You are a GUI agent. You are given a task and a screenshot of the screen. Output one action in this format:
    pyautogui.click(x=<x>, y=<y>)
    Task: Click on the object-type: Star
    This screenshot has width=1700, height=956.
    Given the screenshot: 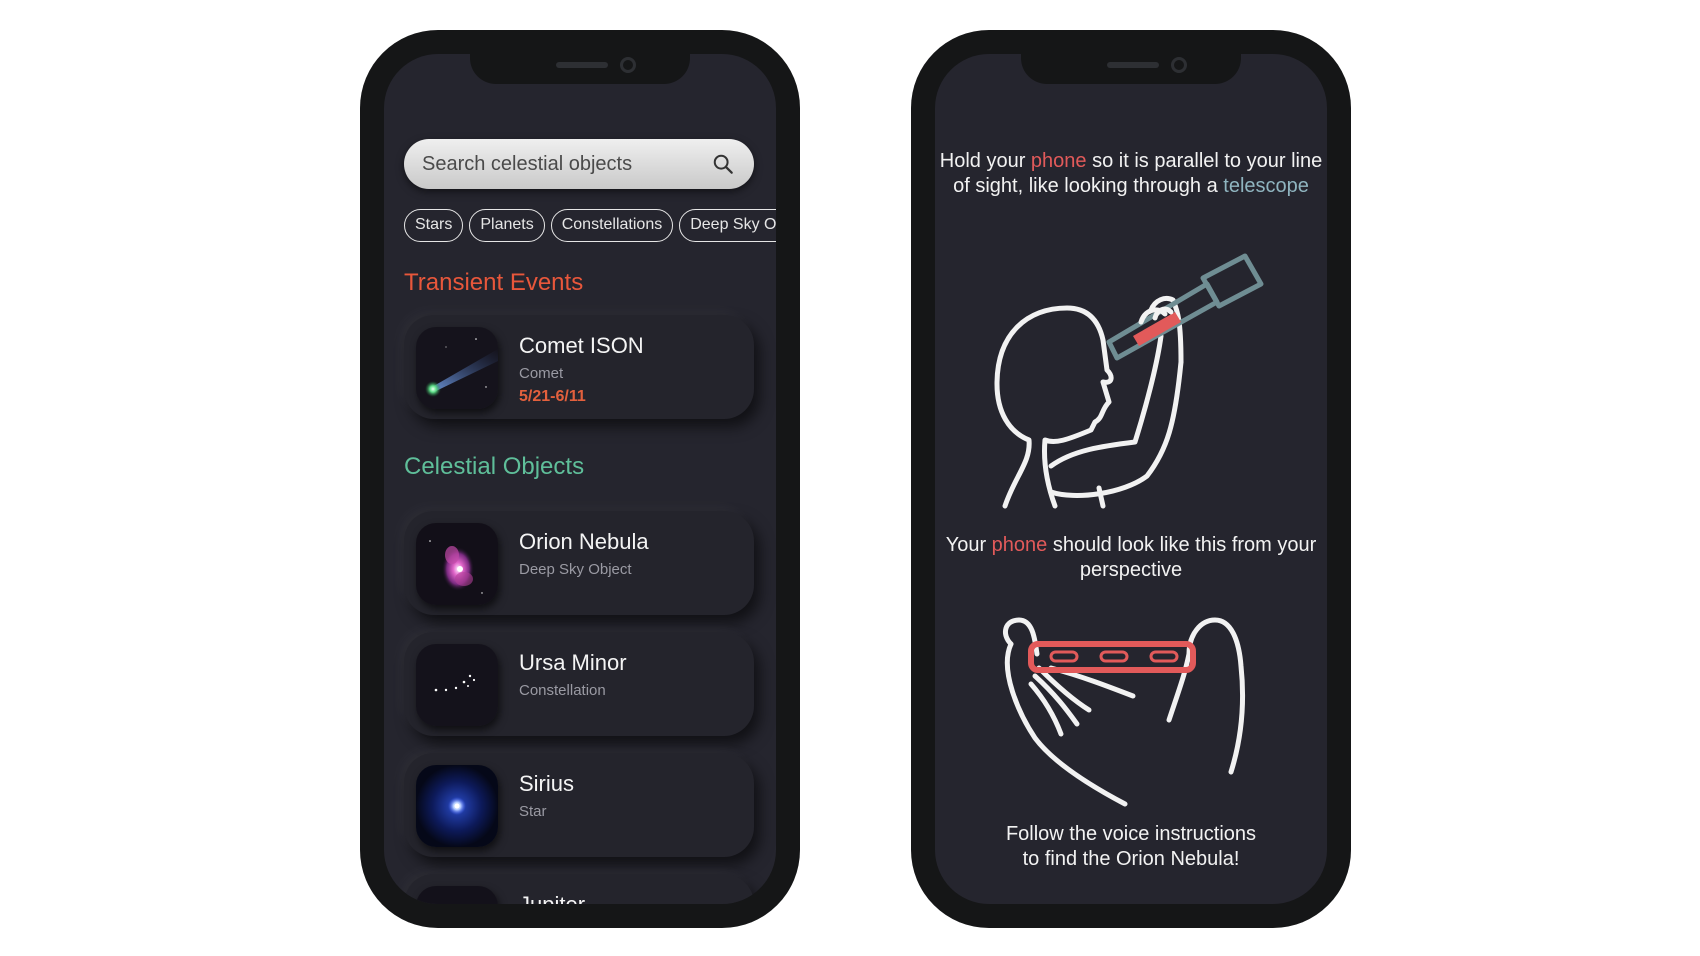 What is the action you would take?
    pyautogui.click(x=533, y=811)
    